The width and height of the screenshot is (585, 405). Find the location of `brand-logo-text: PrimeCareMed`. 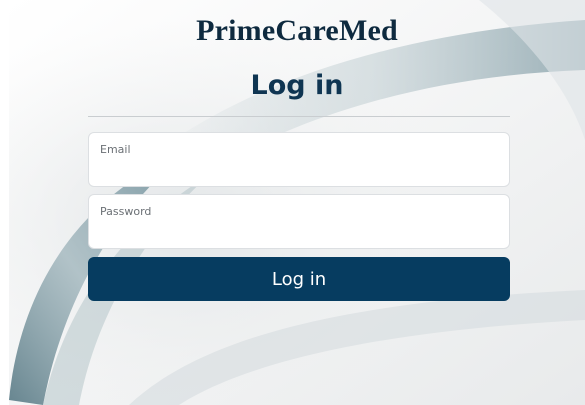

brand-logo-text: PrimeCareMed is located at coordinates (297, 30).